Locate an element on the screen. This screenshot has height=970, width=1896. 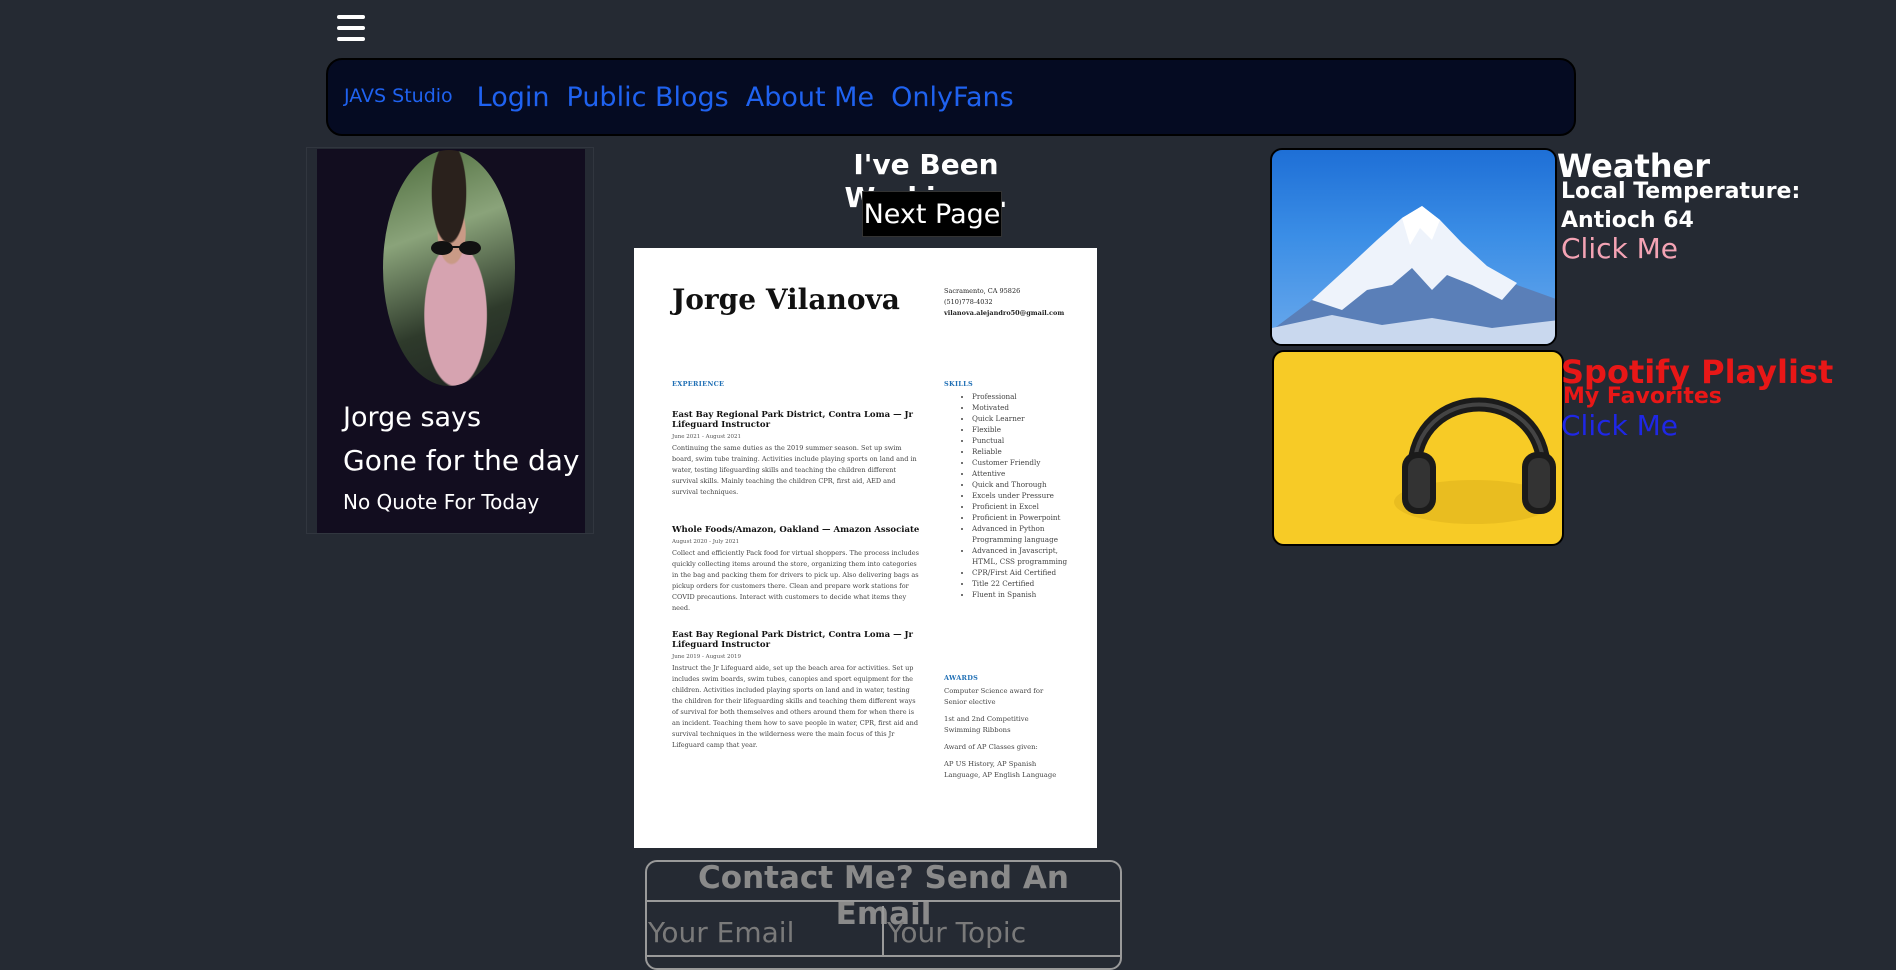
skill-item: Punctual is located at coordinates (1027, 440).